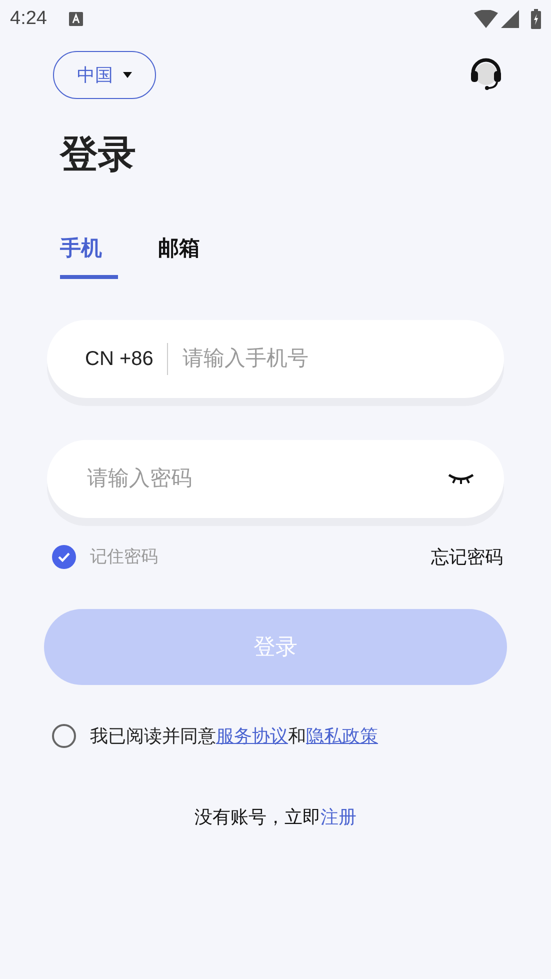 The width and height of the screenshot is (551, 979). I want to click on password-input: 请输入密码, so click(267, 478).